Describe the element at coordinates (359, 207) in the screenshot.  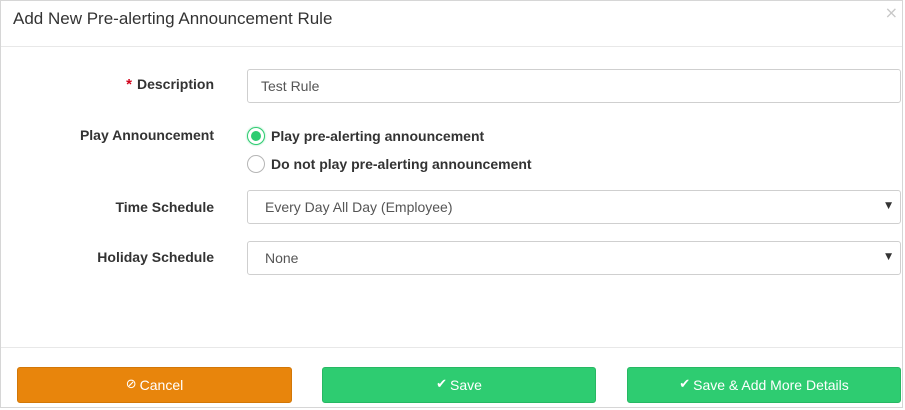
I see `time-schedule-selected: Every Day All Day (Employee)` at that location.